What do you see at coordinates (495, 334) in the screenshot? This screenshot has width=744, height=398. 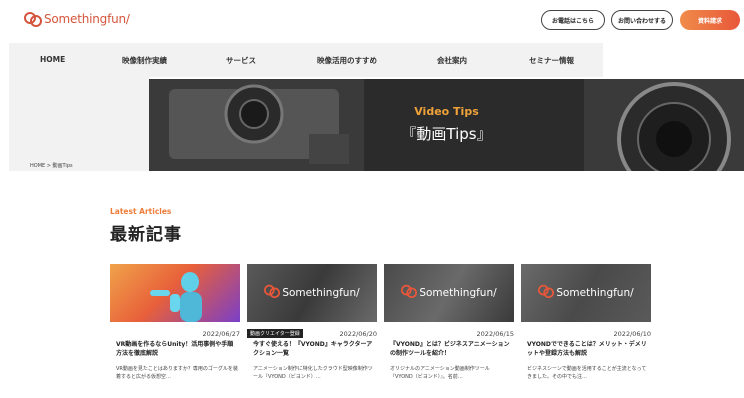 I see `article-date: 2022/06/15` at bounding box center [495, 334].